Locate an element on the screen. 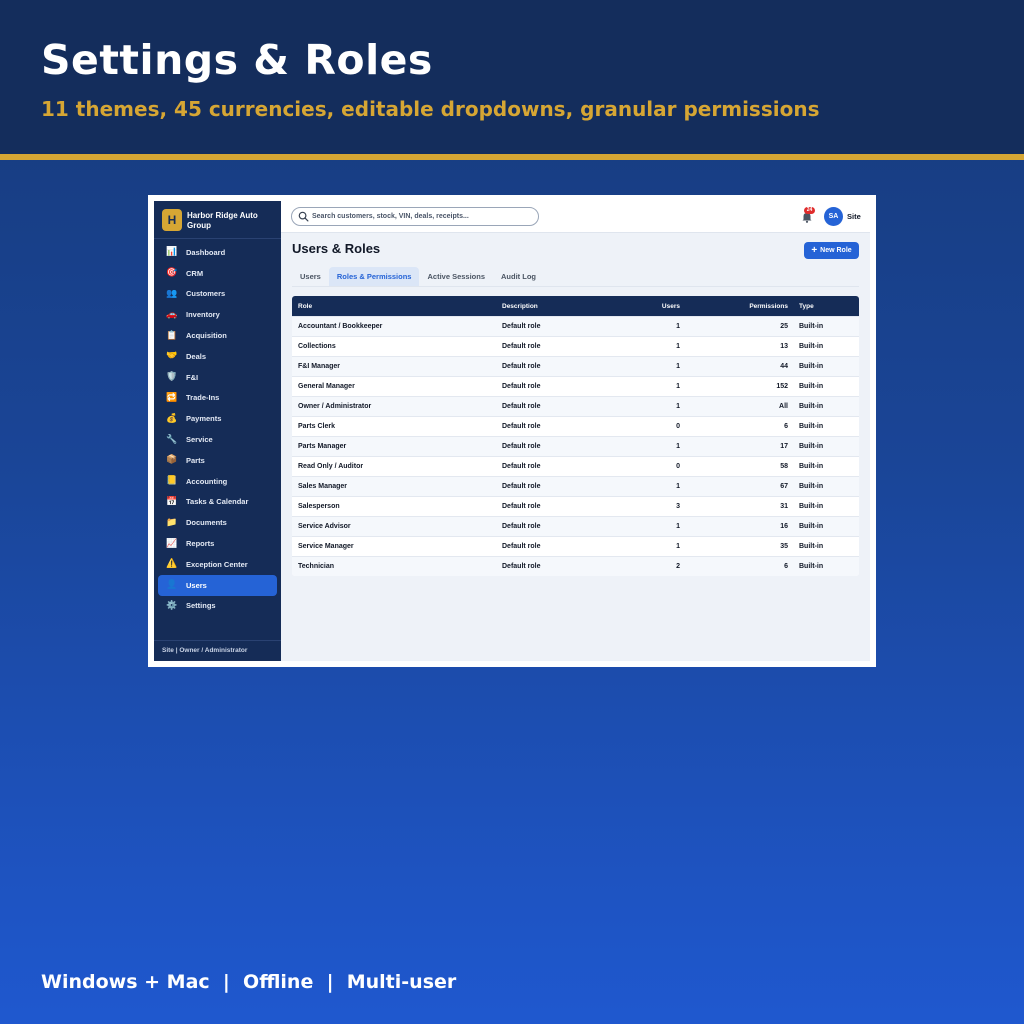  sidebar-item-dashboard: 📊 Dashboard is located at coordinates (217, 252).